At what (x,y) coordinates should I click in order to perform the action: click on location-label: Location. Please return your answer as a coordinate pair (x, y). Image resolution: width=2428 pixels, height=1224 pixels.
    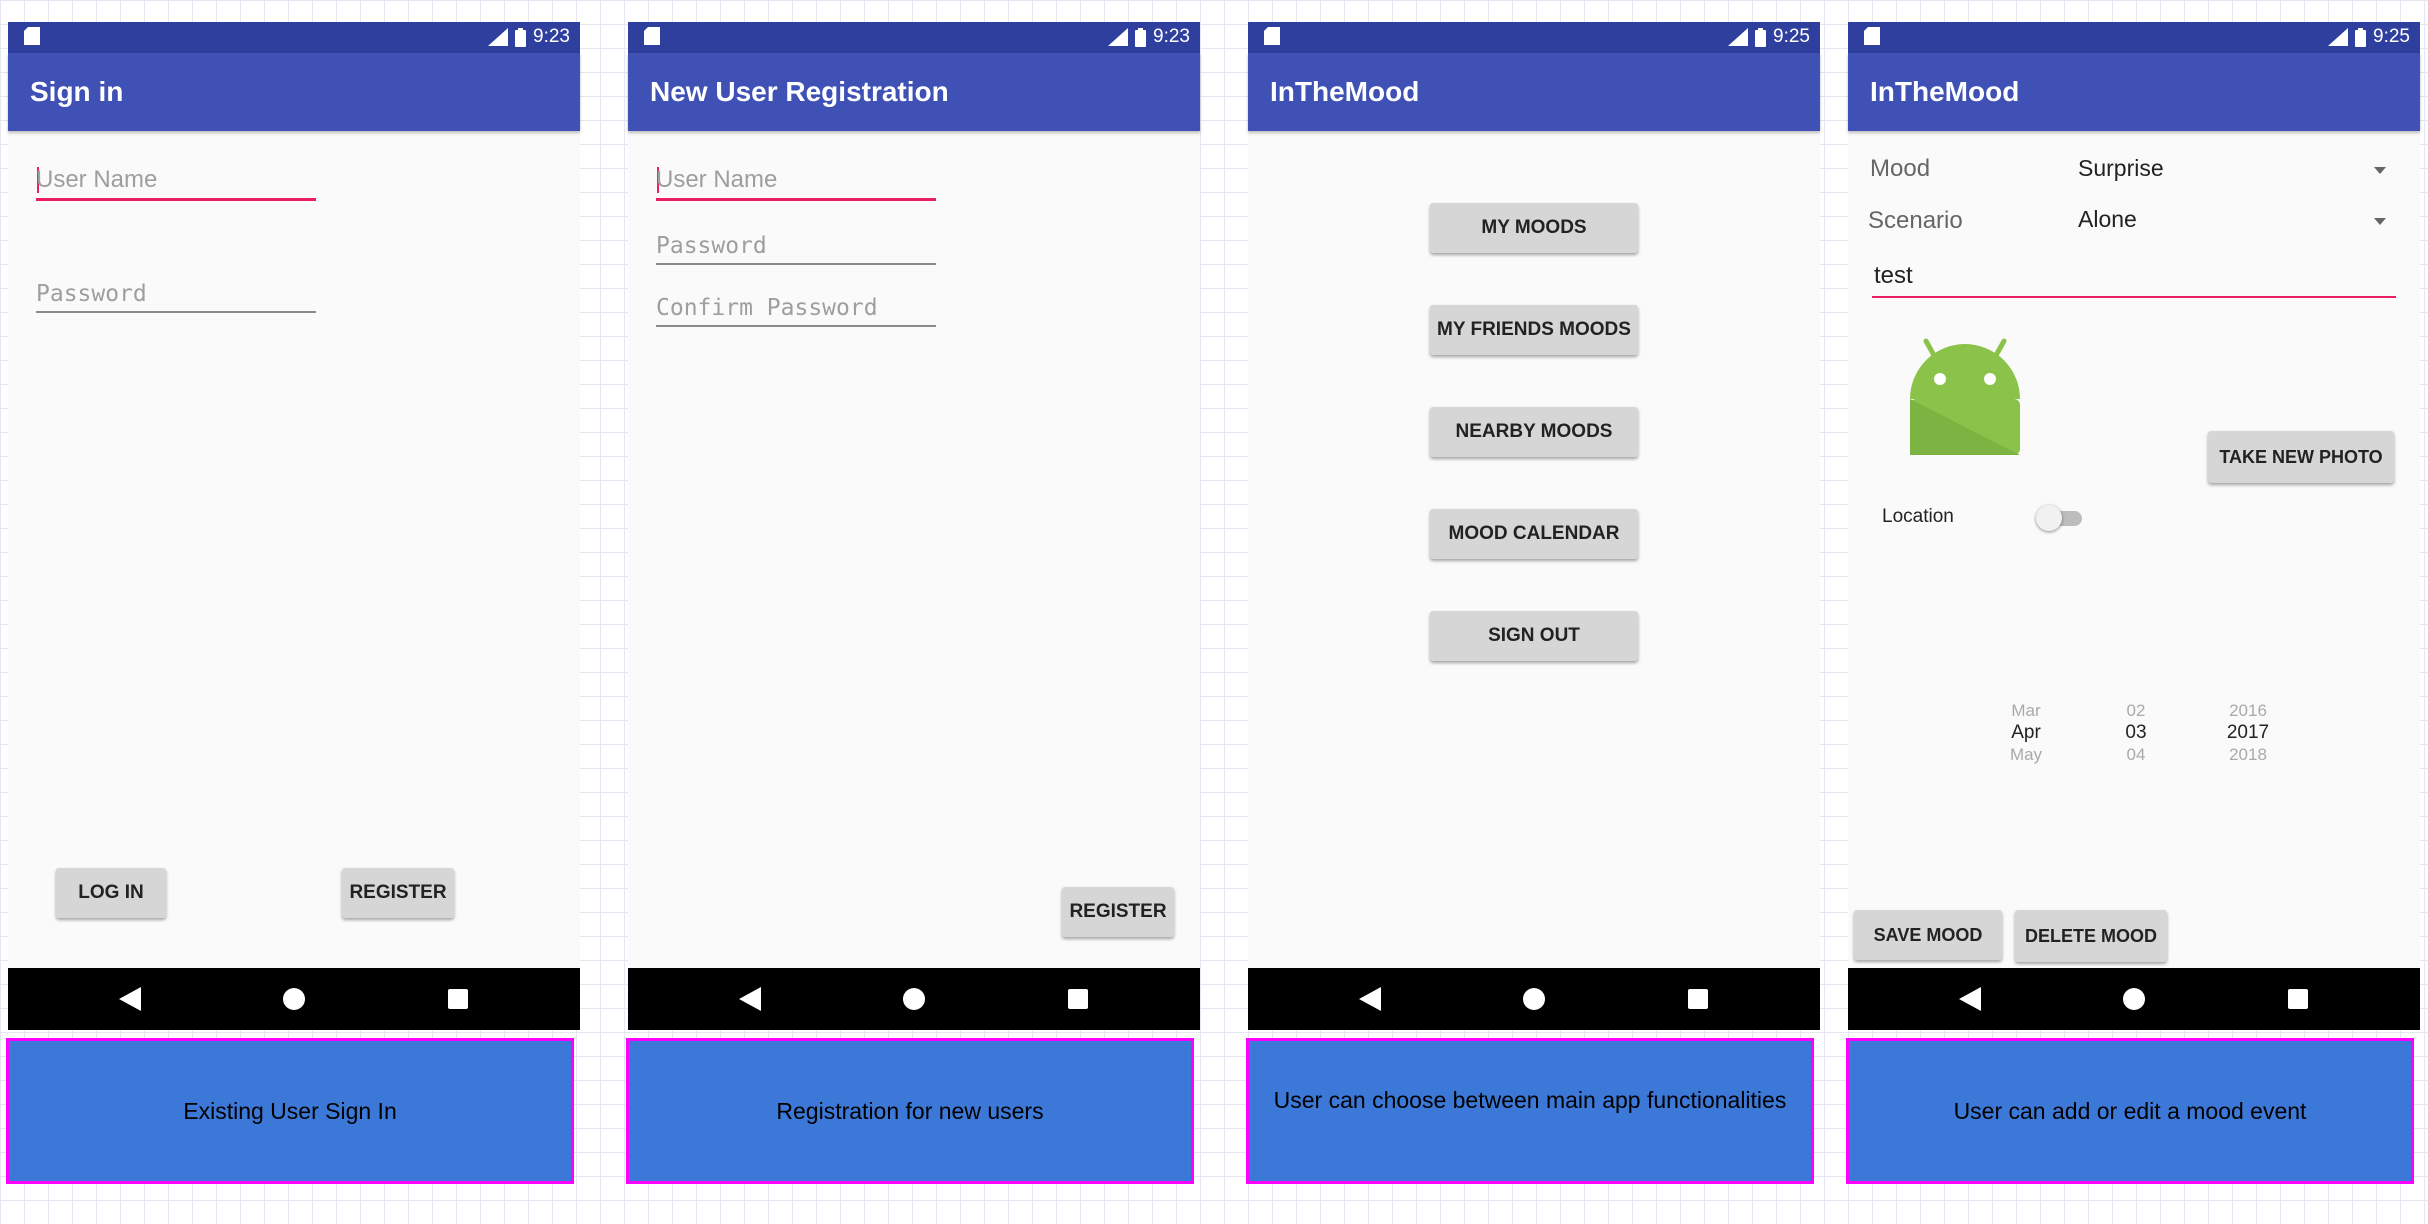
    Looking at the image, I should click on (1918, 516).